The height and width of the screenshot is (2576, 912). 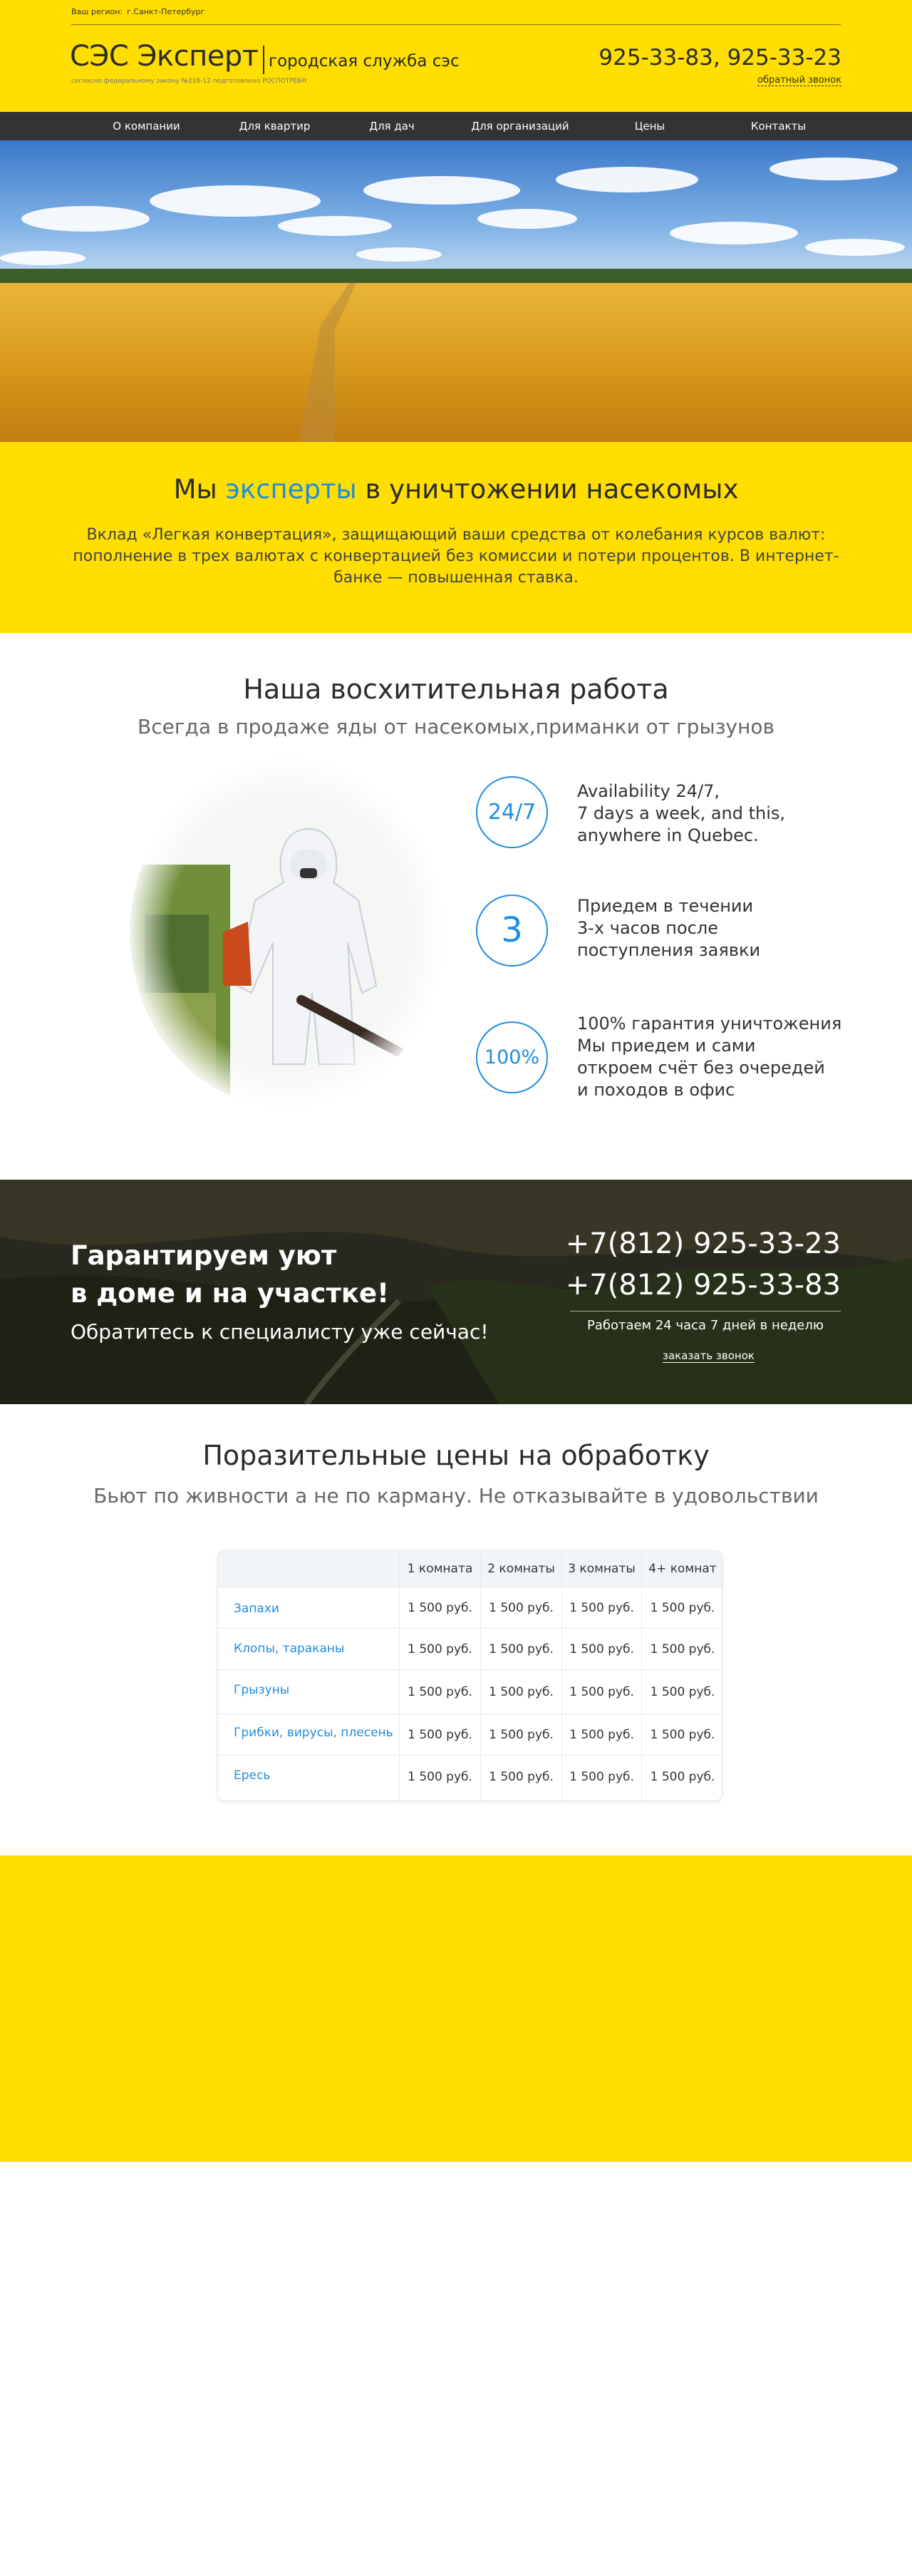 I want to click on intro-title-accent: эксперты, so click(x=291, y=489).